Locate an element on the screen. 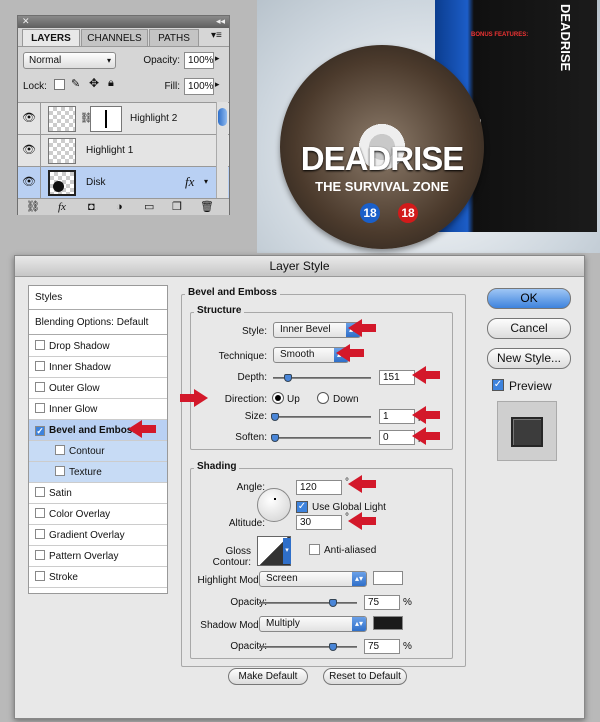 This screenshot has height=722, width=600. arrow-bevel-emboss-icon is located at coordinates (142, 429).